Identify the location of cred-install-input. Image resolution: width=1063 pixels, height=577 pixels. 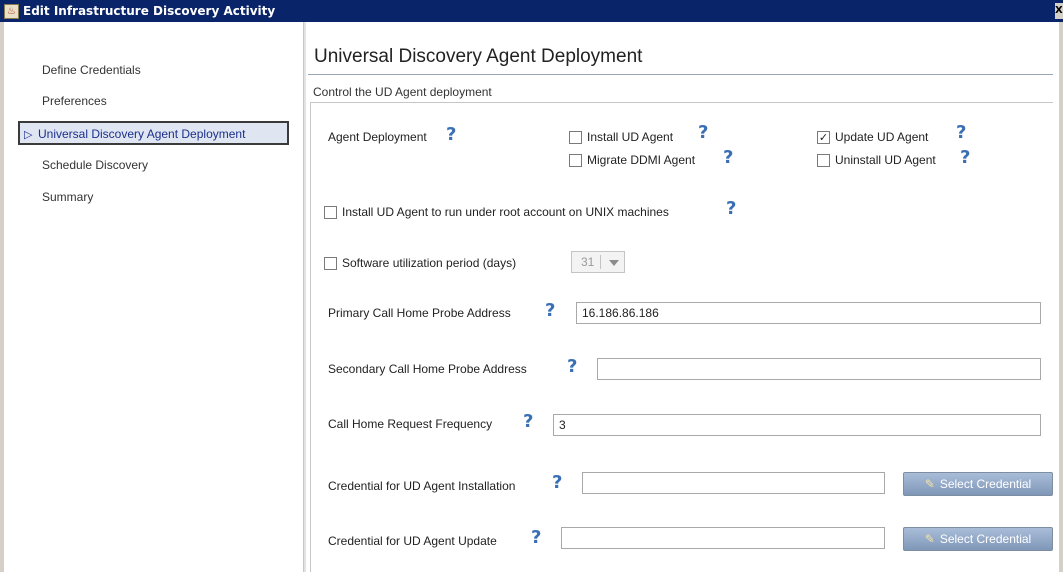
(733, 483).